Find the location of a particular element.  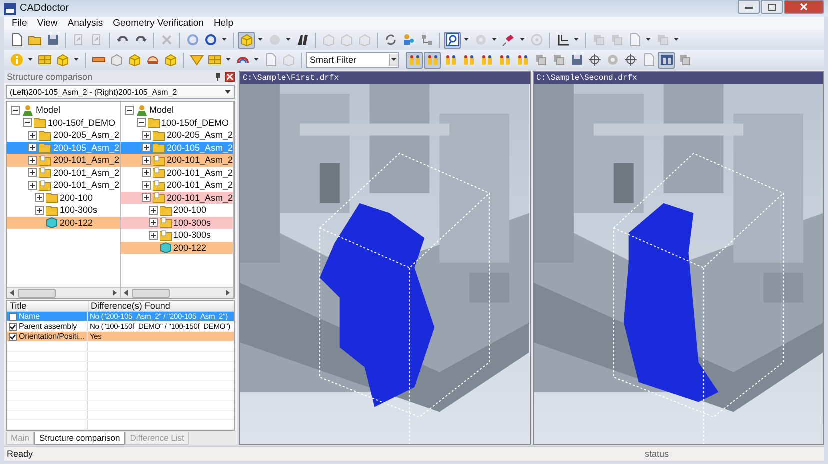

filter-dropdown: Smart Filter is located at coordinates (352, 60).